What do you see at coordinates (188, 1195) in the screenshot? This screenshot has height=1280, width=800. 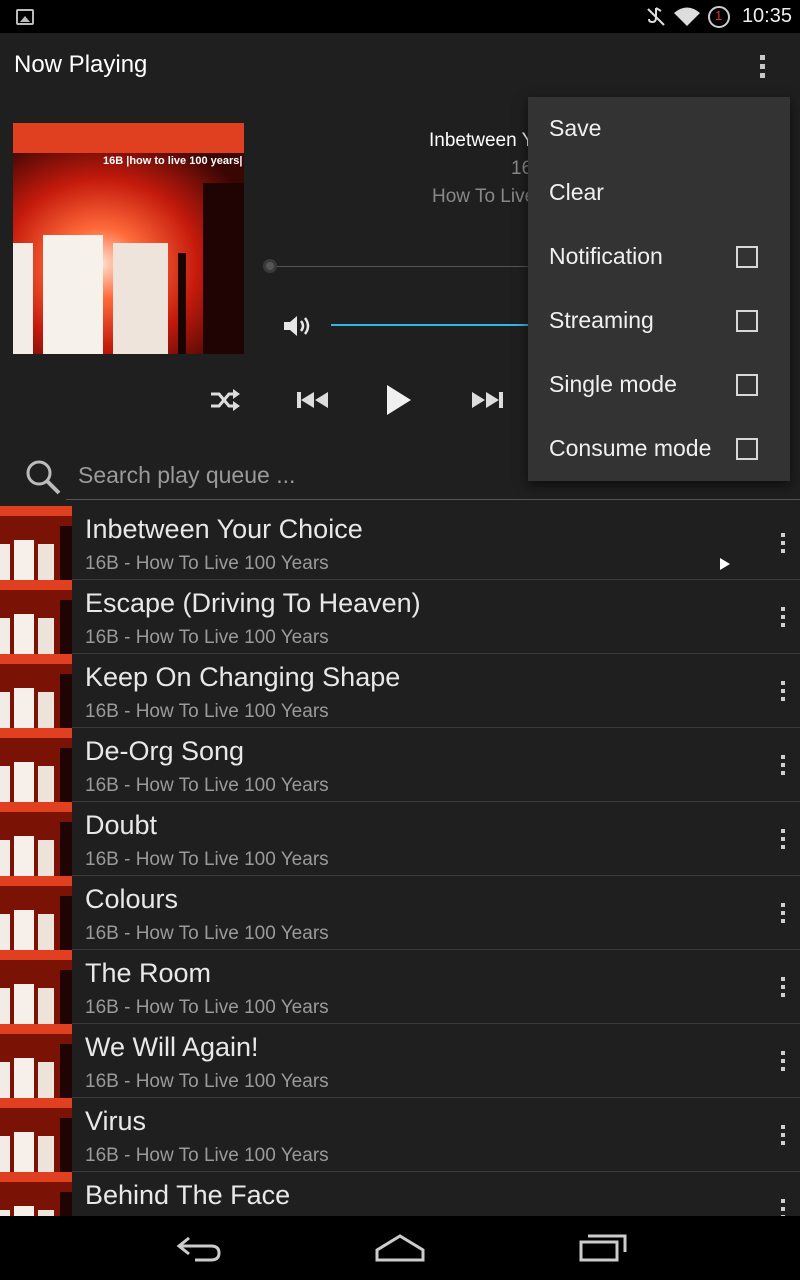 I see `track-title: Behind The Face` at bounding box center [188, 1195].